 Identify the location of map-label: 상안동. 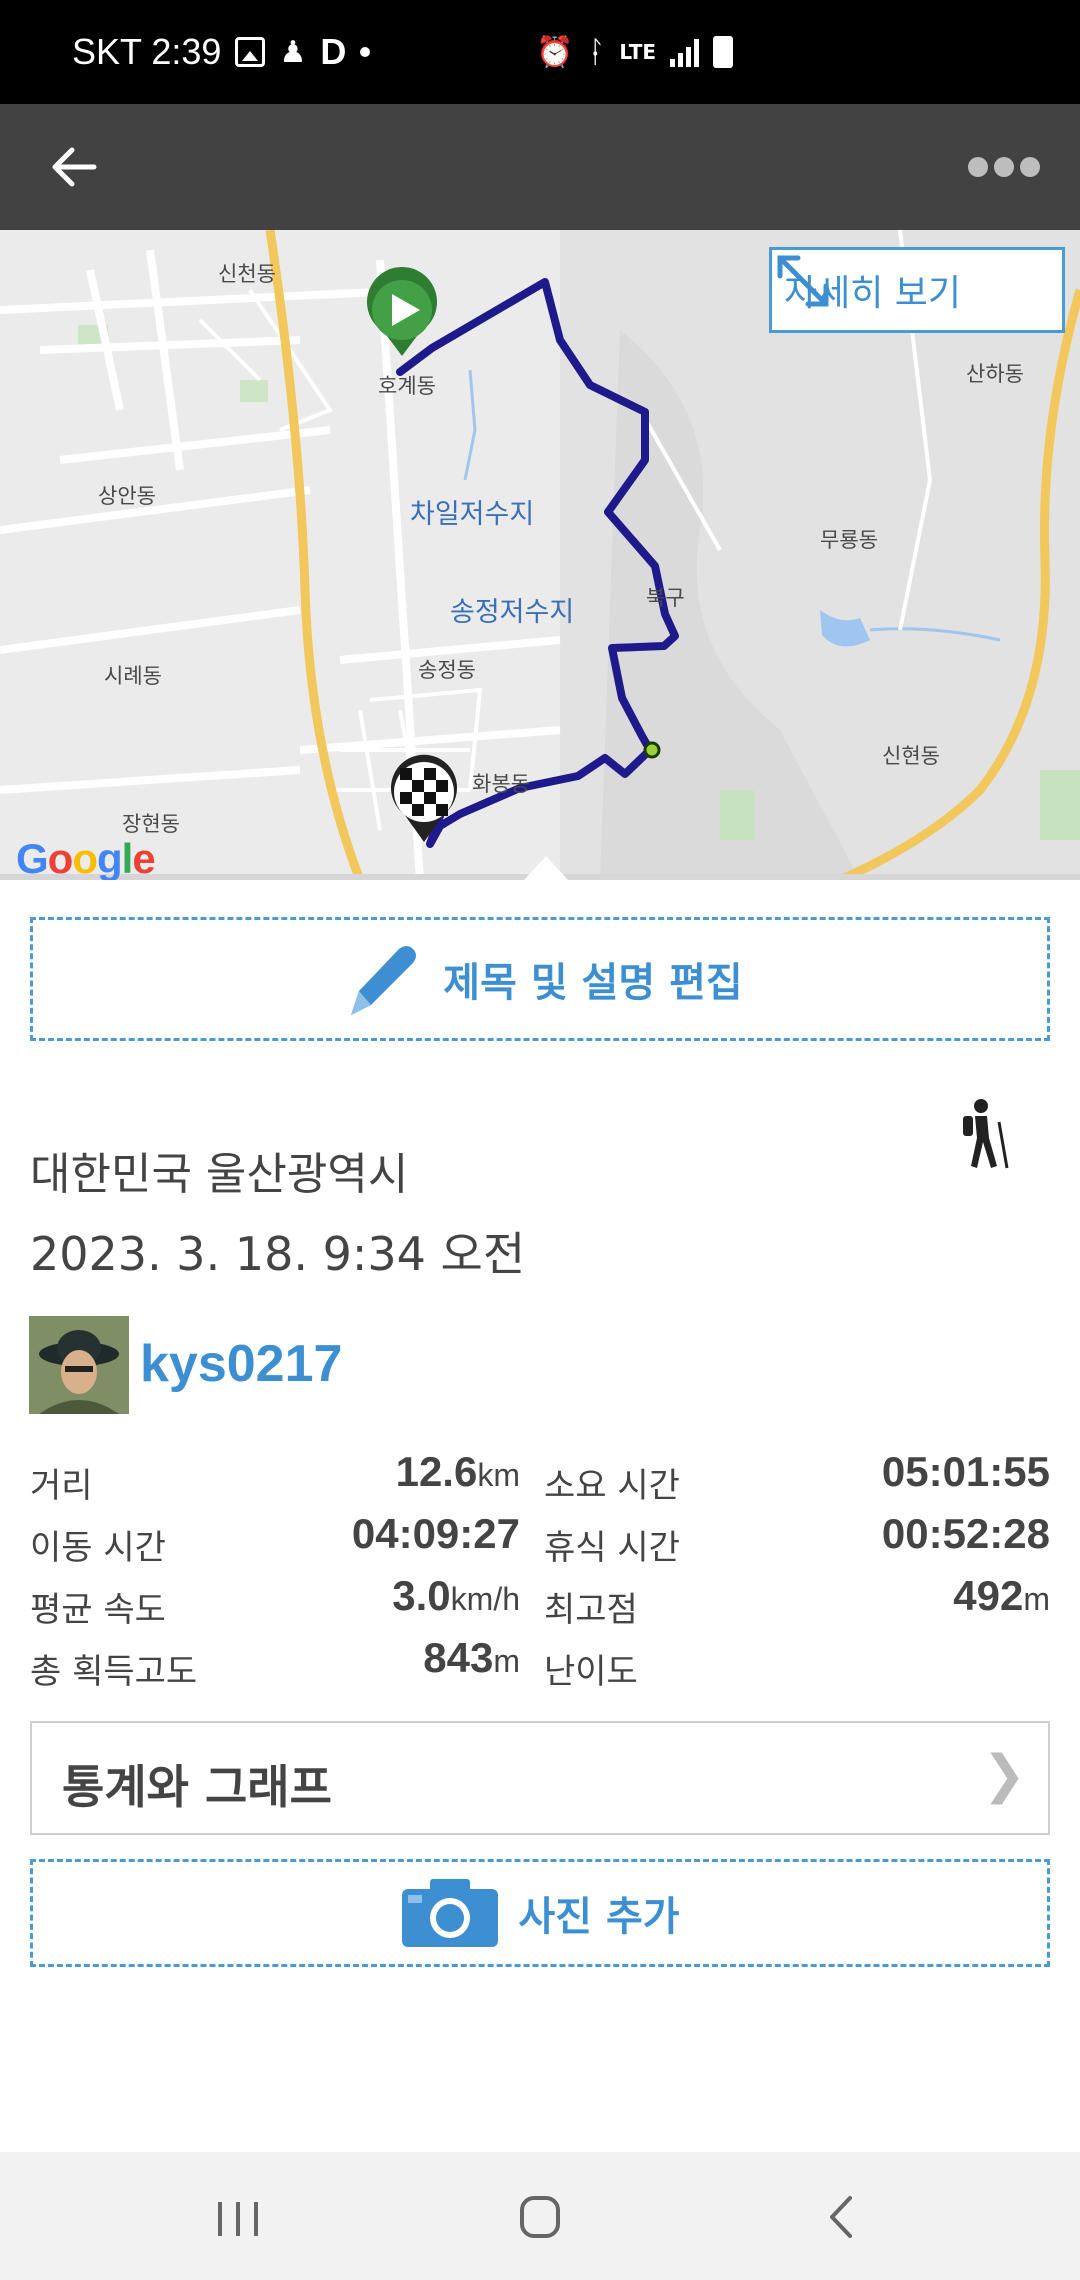
(127, 496).